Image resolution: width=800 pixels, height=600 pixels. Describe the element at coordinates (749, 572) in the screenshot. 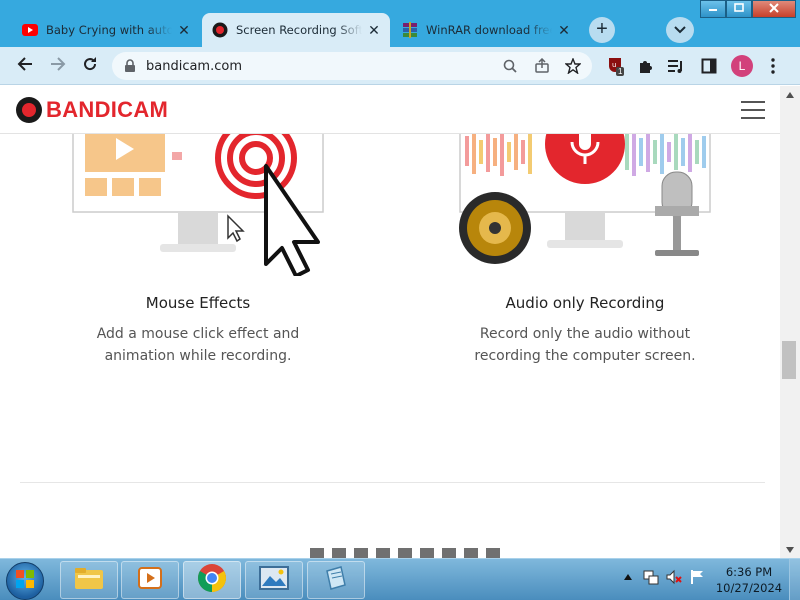

I see `clock-time: 6:36 PM` at that location.